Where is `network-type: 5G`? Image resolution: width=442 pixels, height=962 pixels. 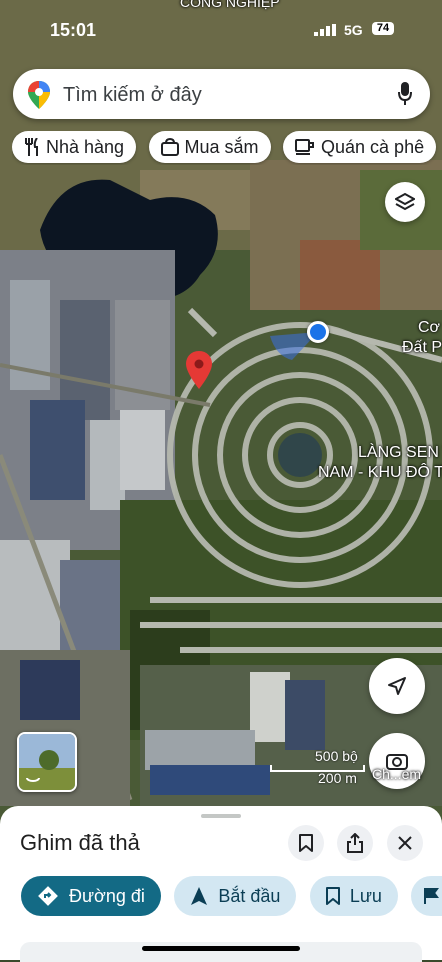 network-type: 5G is located at coordinates (353, 30).